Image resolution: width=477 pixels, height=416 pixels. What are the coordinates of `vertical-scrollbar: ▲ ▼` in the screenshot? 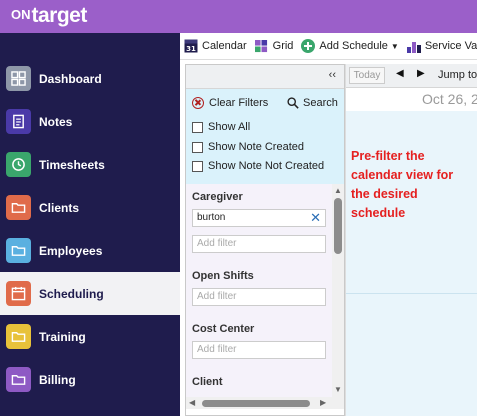 It's located at (338, 290).